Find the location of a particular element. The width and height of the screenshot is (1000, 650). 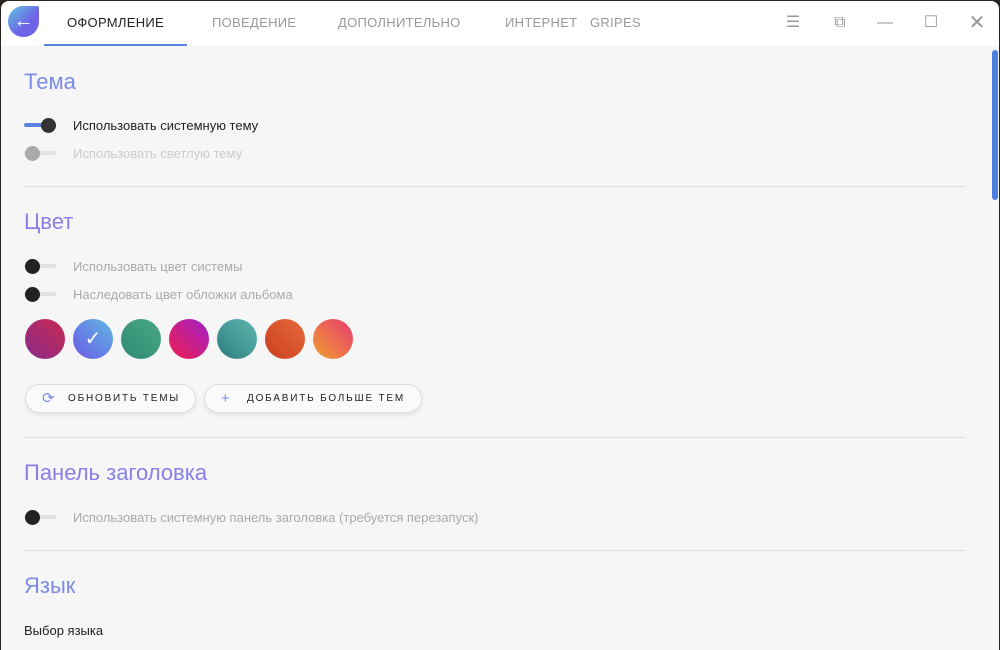

refresh-themes-label: ОБНОВИТЬ ТЕМЫ is located at coordinates (124, 398).